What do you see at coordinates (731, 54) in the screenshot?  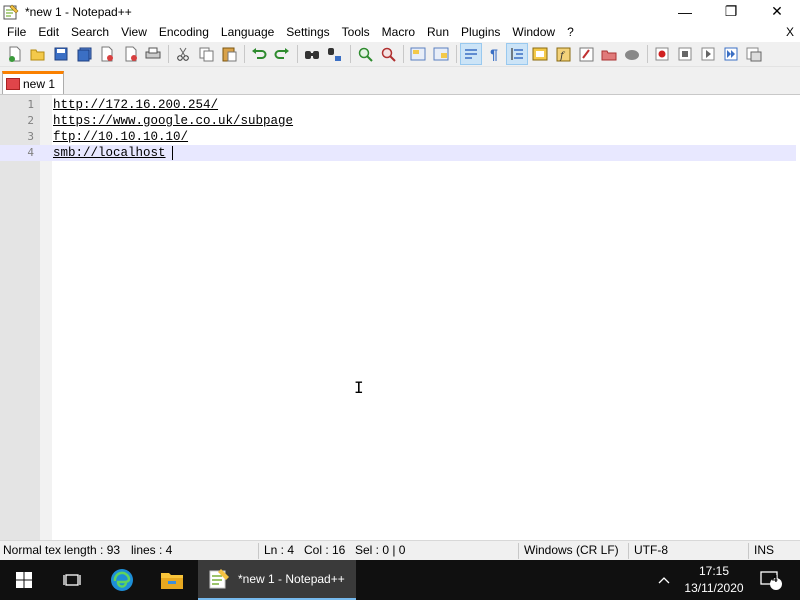 I see `run-macro-multiple-icon` at bounding box center [731, 54].